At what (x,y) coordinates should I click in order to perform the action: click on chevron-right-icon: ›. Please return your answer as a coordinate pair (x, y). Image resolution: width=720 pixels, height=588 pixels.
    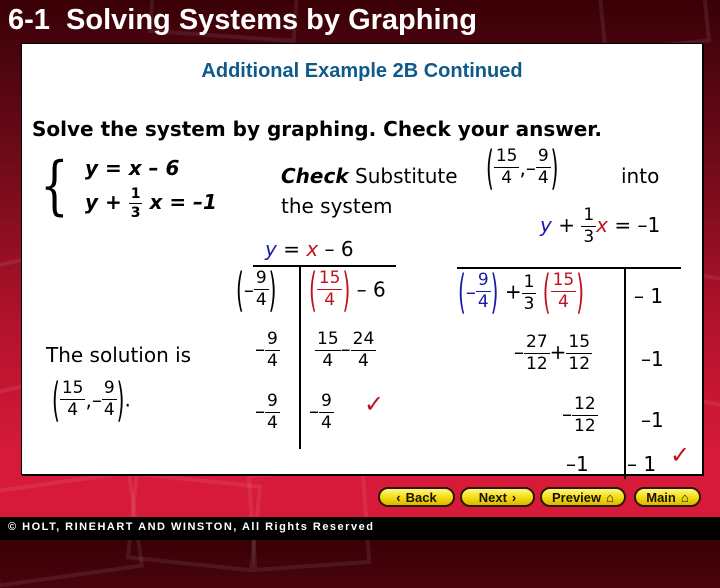
    Looking at the image, I should click on (514, 497).